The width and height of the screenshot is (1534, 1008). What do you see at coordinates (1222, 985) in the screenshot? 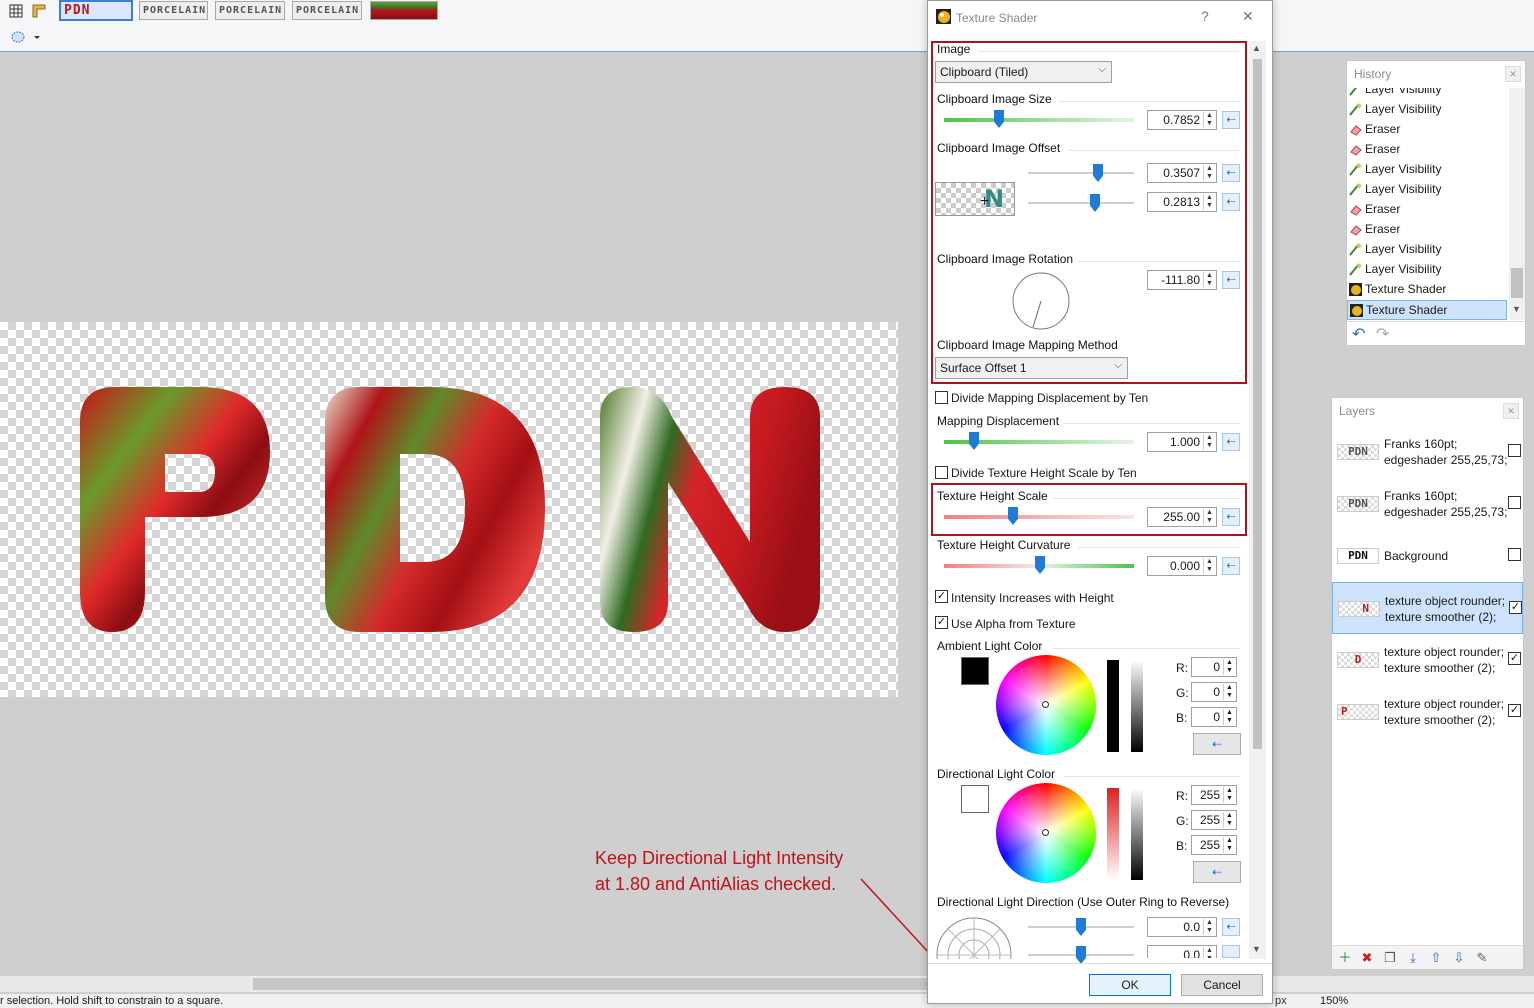
I see `cancel-button: Cancel` at bounding box center [1222, 985].